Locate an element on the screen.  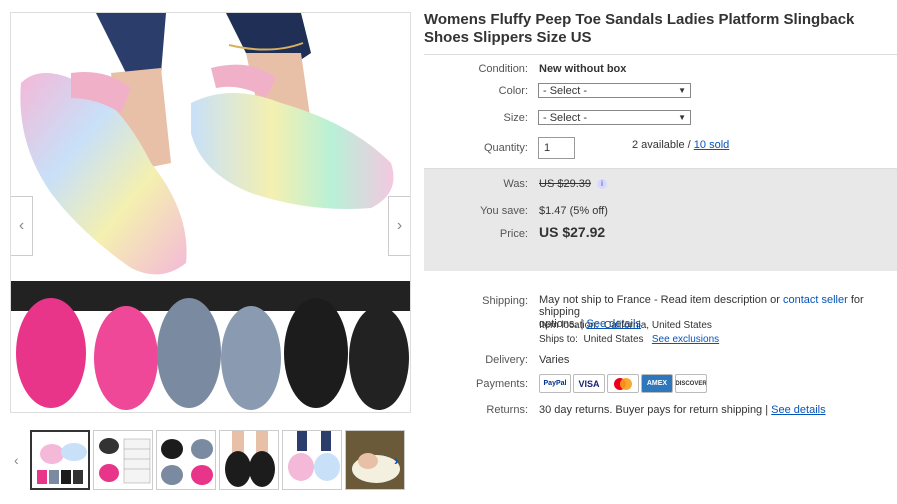
chevron-right-icon: › is located at coordinates (399, 225).